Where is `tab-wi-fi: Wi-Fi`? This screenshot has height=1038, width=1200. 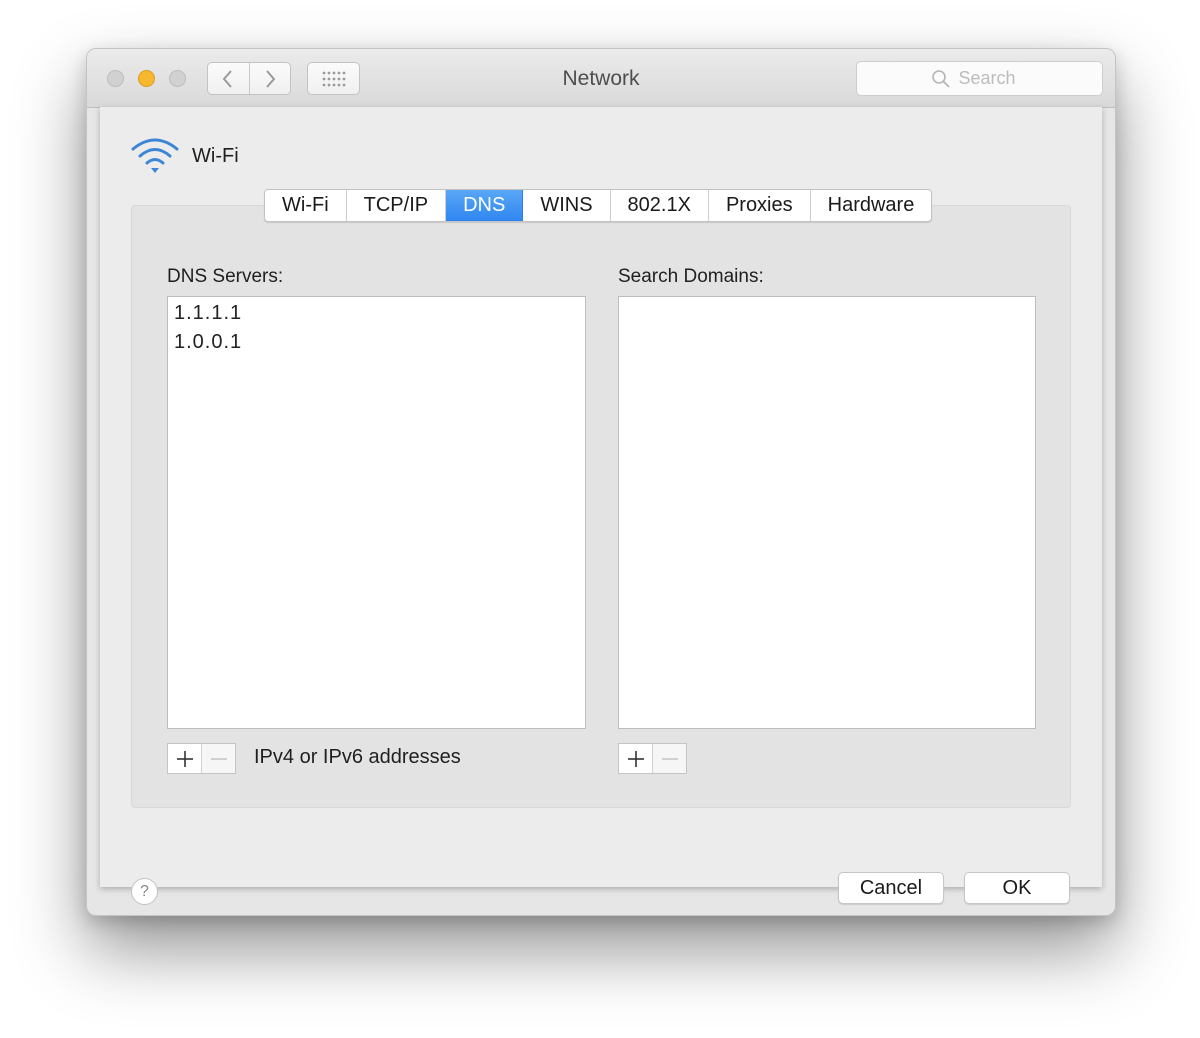
tab-wi-fi: Wi-Fi is located at coordinates (306, 205).